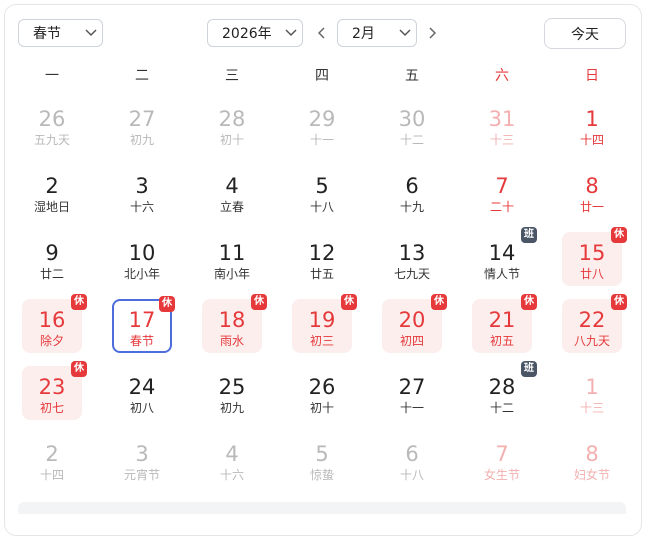 Image resolution: width=653 pixels, height=536 pixels. I want to click on day-cell: 19 初三 休, so click(322, 330).